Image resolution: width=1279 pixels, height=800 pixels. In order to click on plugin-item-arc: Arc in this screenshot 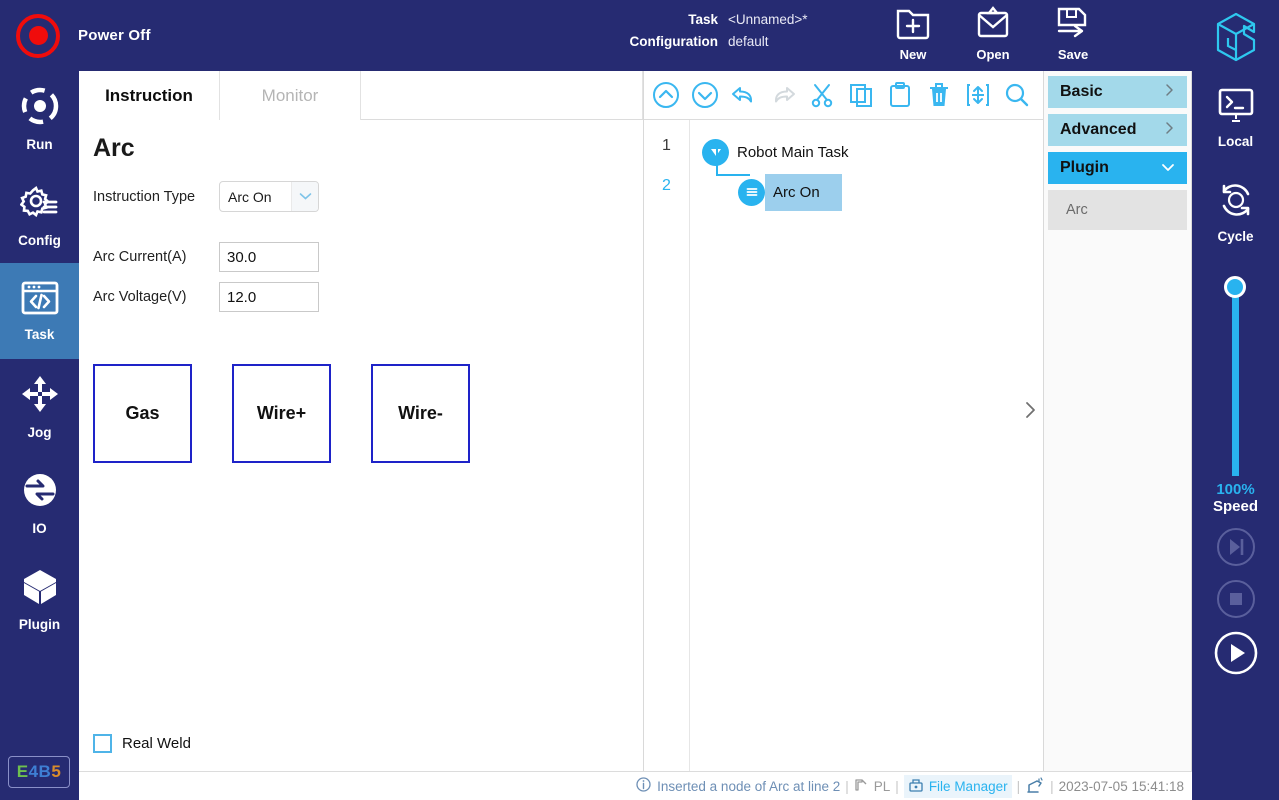, I will do `click(1117, 210)`.